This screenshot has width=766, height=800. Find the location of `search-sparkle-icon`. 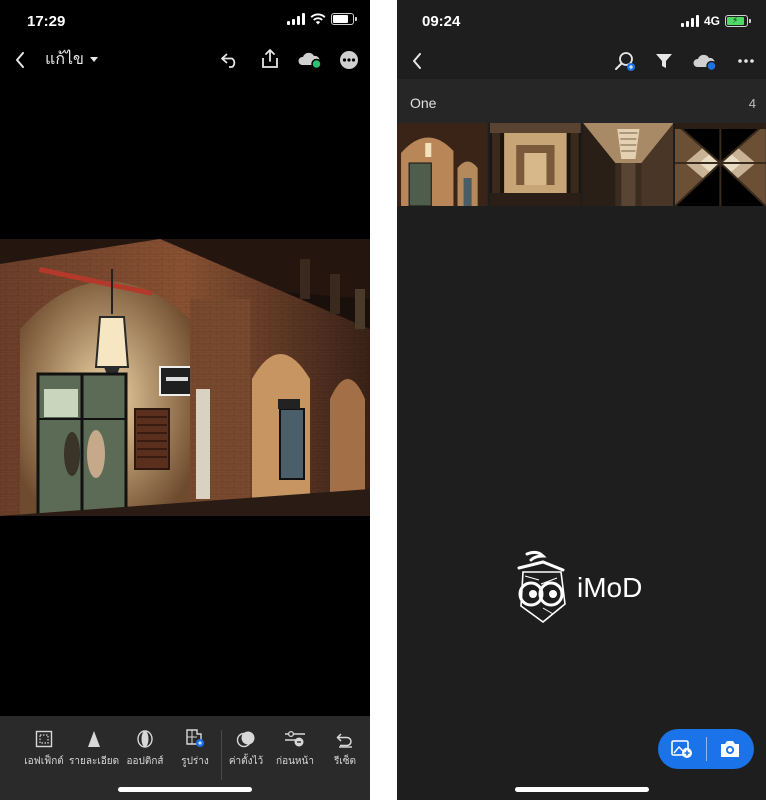

search-sparkle-icon is located at coordinates (625, 61).